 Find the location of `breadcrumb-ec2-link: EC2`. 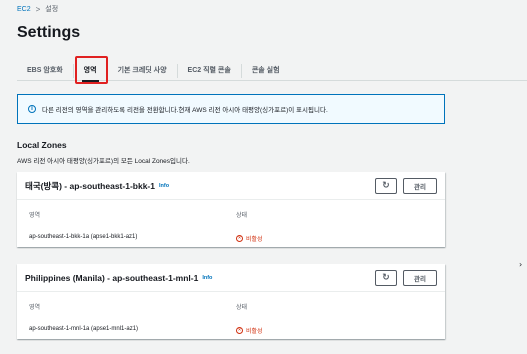

breadcrumb-ec2-link: EC2 is located at coordinates (24, 9).